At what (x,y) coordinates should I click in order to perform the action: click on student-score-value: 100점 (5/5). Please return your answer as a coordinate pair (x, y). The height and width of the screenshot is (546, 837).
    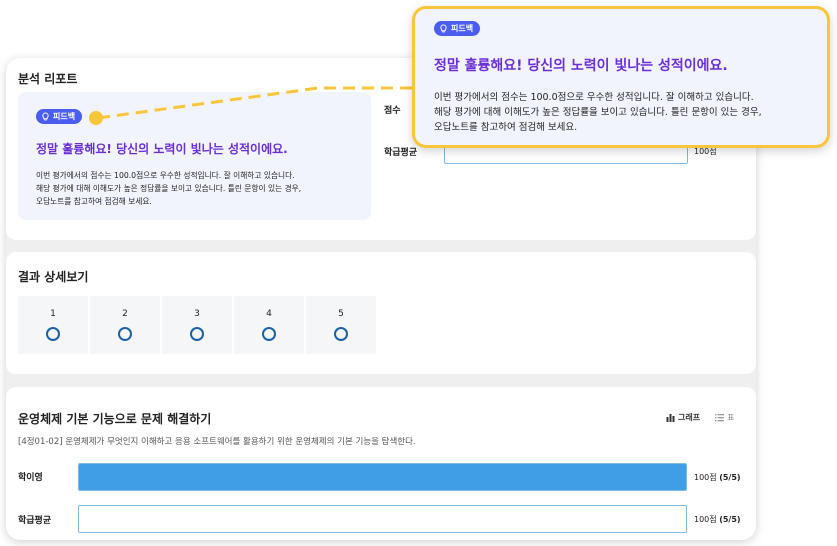
    Looking at the image, I should click on (717, 477).